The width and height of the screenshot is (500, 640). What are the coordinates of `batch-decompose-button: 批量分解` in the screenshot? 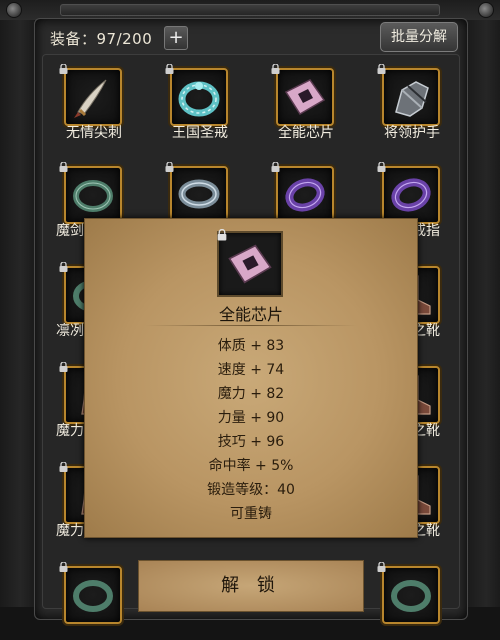 It's located at (419, 37).